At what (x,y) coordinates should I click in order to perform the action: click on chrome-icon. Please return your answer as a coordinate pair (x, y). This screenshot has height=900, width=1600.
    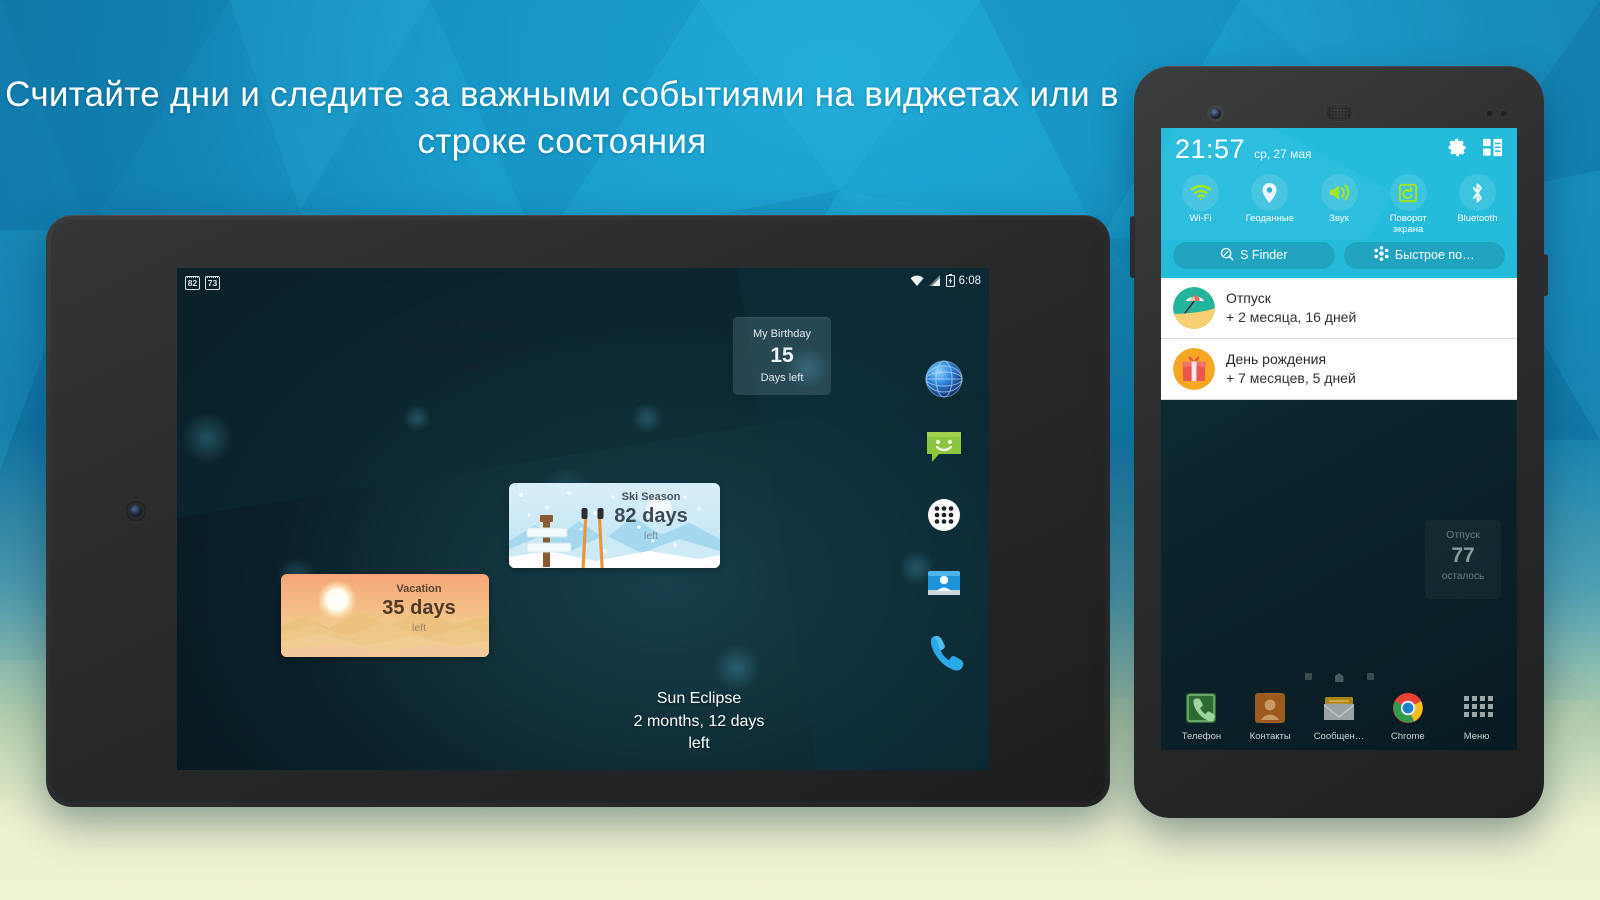
    Looking at the image, I should click on (1408, 708).